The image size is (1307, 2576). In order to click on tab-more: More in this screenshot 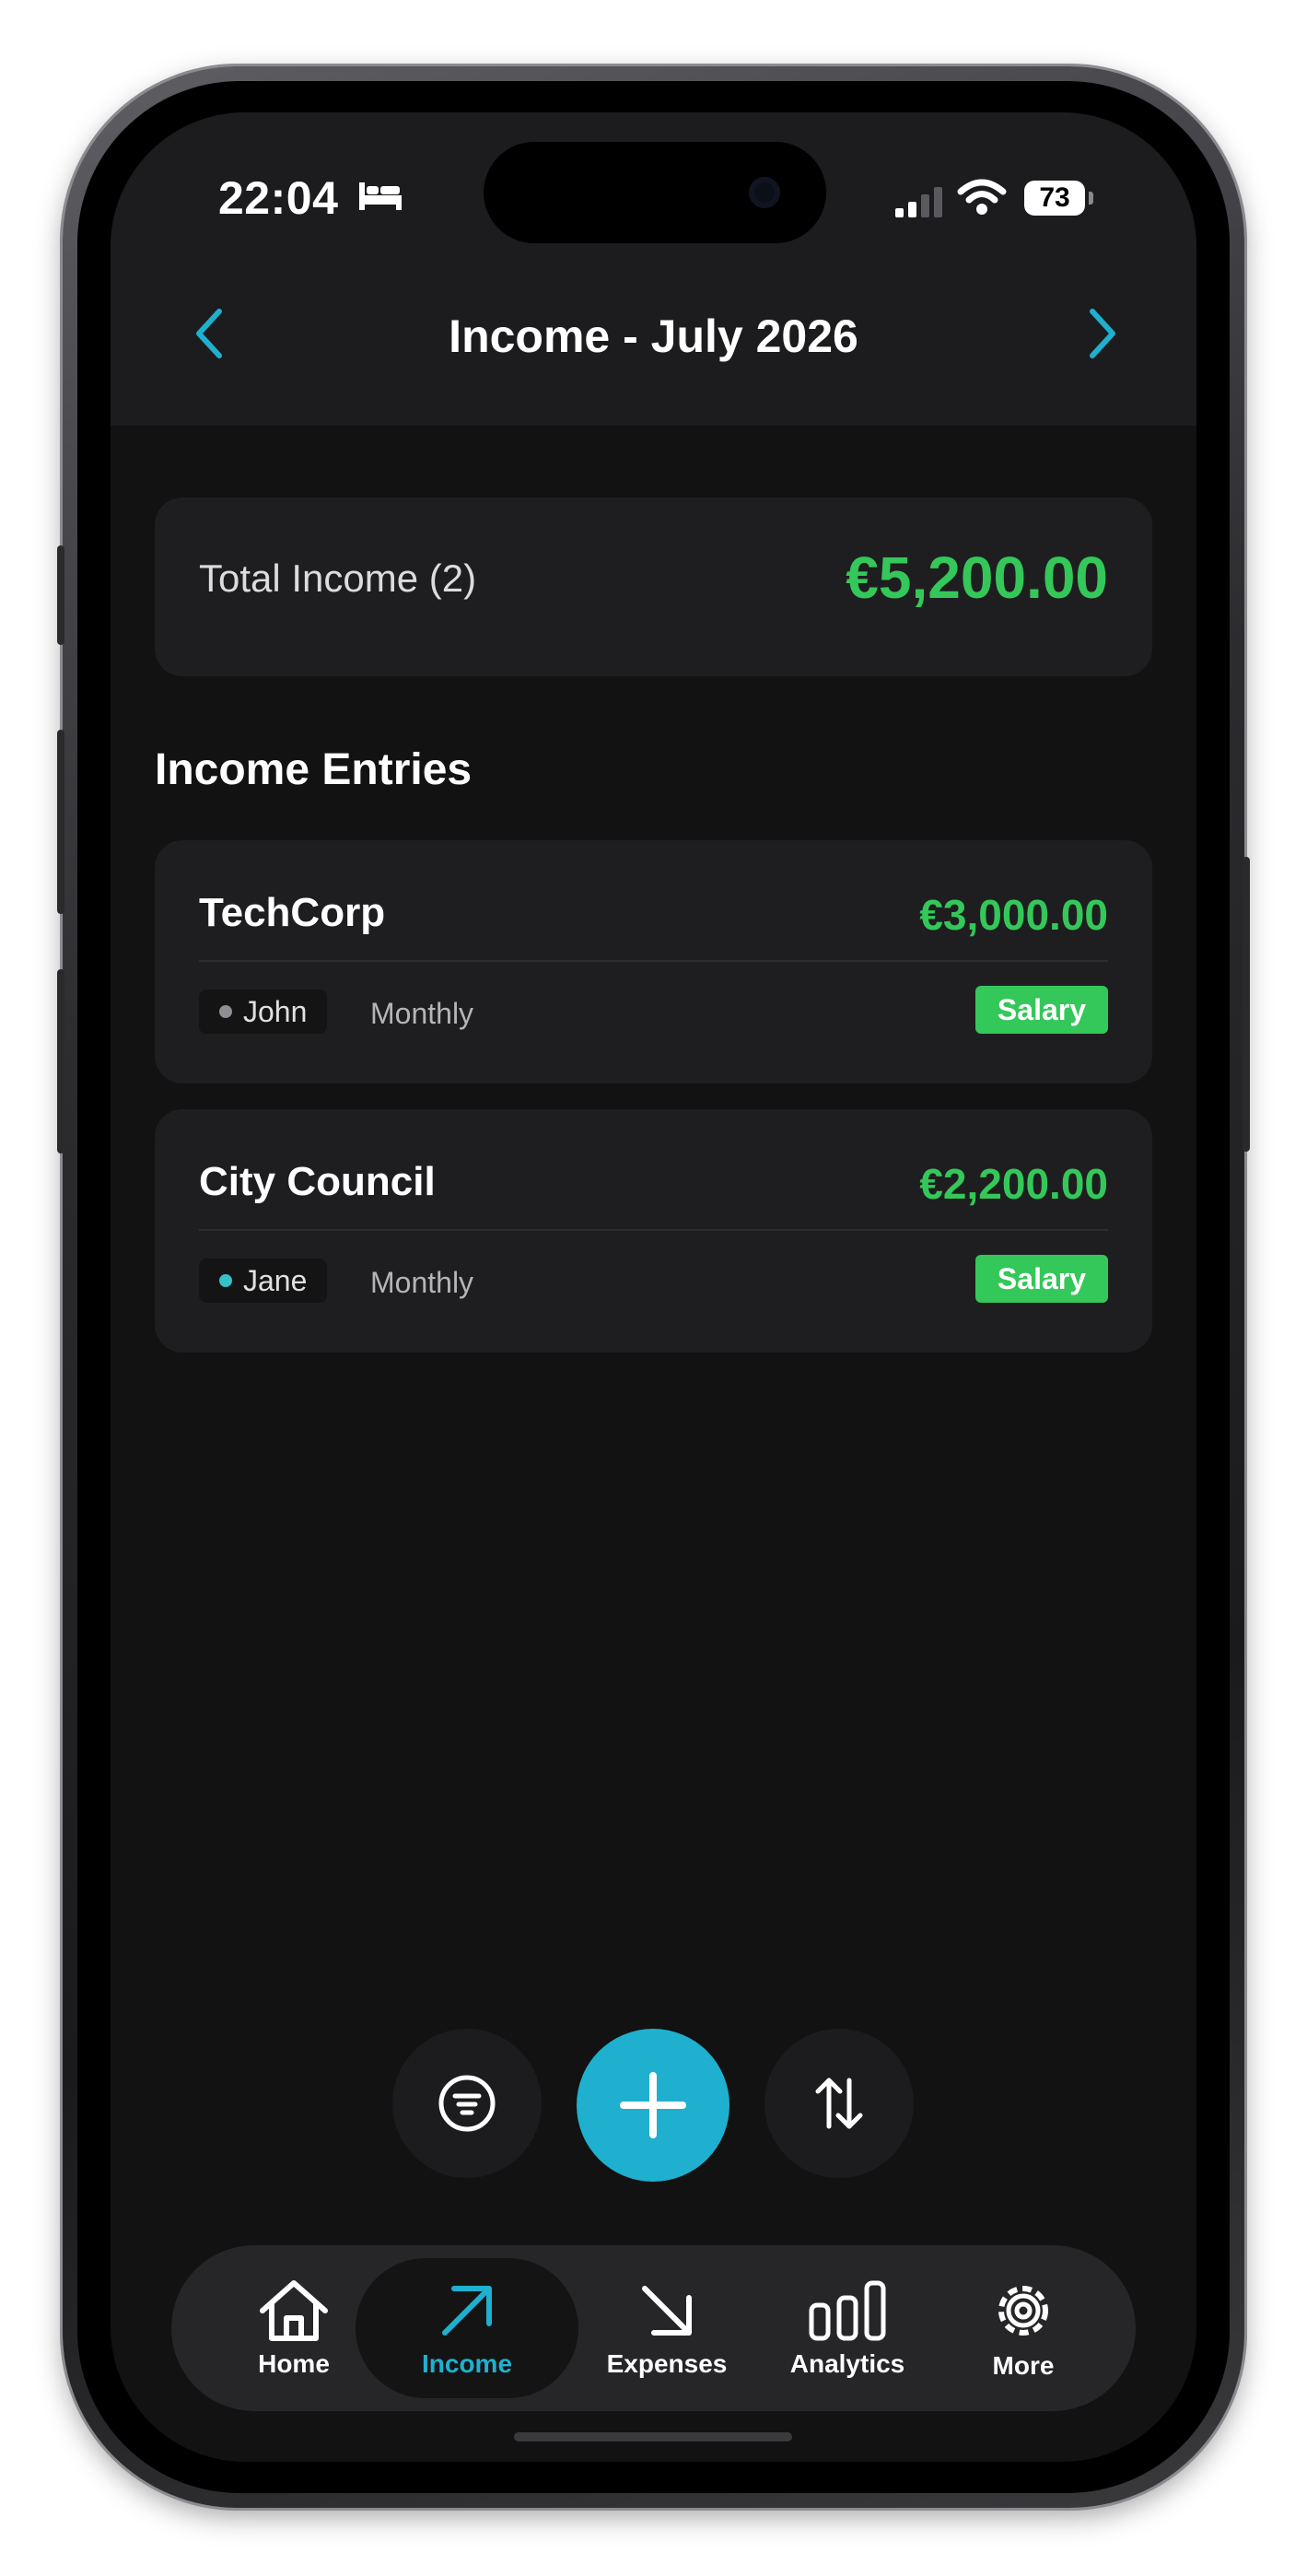, I will do `click(1024, 2328)`.